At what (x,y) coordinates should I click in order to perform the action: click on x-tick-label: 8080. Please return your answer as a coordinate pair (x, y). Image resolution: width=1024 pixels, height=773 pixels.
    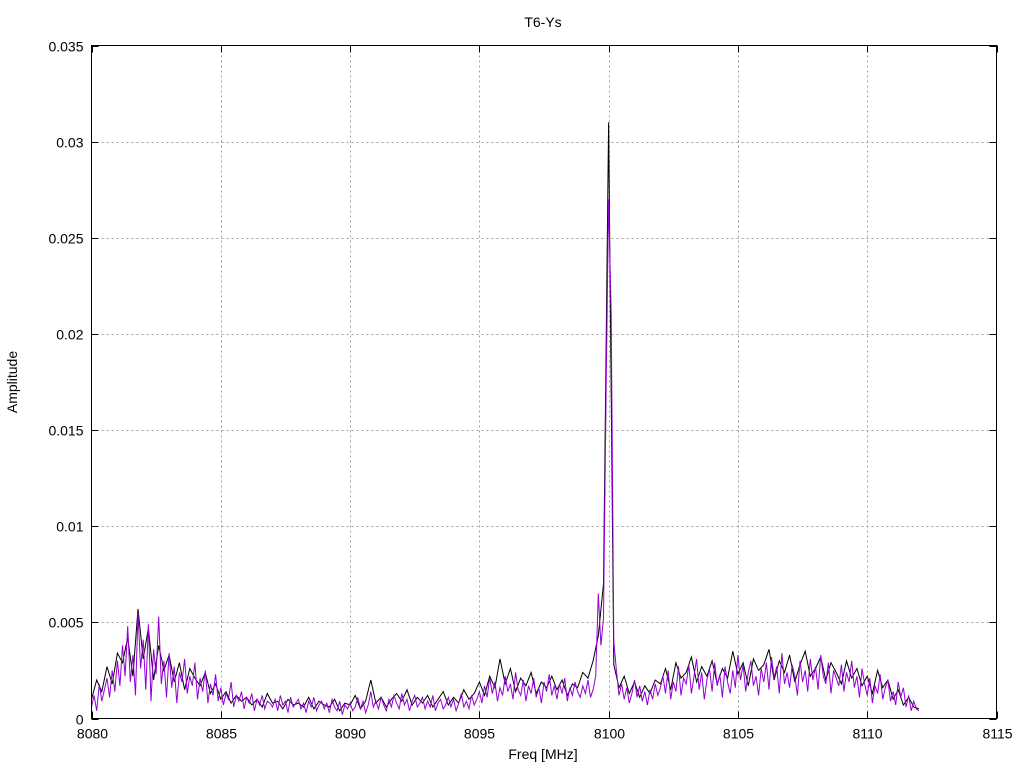
    Looking at the image, I should click on (92, 734).